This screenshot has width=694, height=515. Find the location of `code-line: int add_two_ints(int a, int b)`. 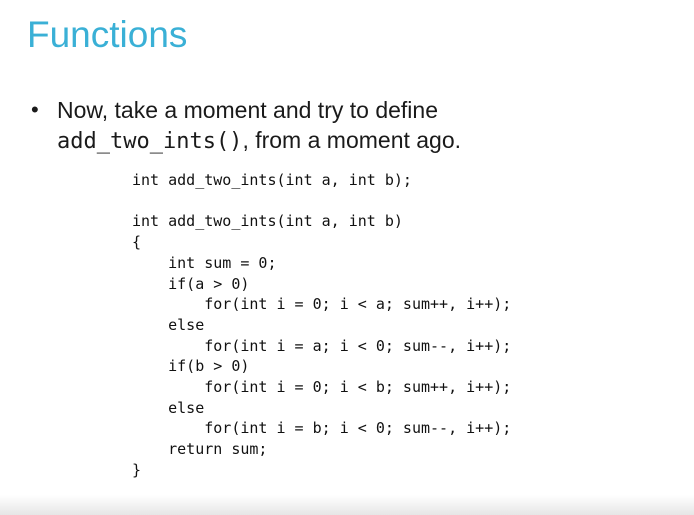

code-line: int add_two_ints(int a, int b) is located at coordinates (267, 221).